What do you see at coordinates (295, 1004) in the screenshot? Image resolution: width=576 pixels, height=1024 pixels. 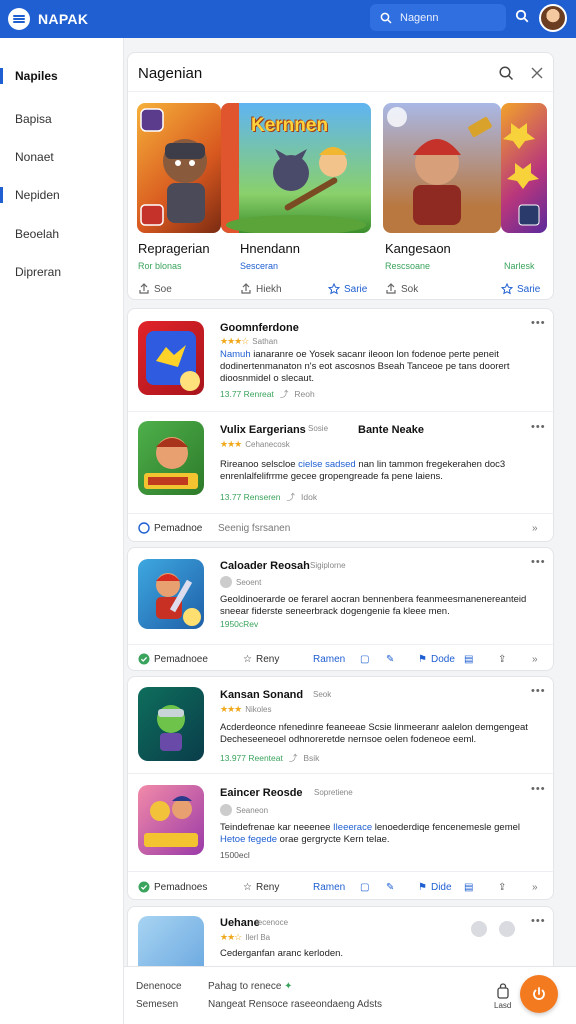 I see `bottom-label: Nangeat Rensoce raseeondaeng Adsts` at bounding box center [295, 1004].